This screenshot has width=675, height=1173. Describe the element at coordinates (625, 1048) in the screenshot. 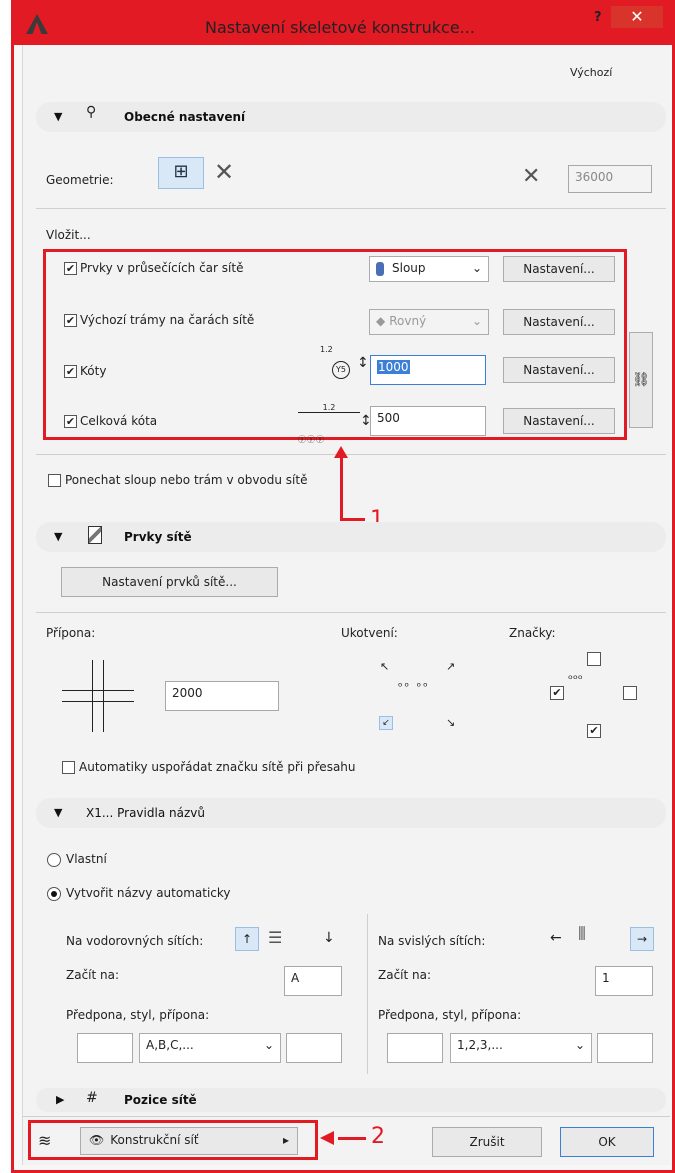

I see `suffix-field-vertical` at that location.